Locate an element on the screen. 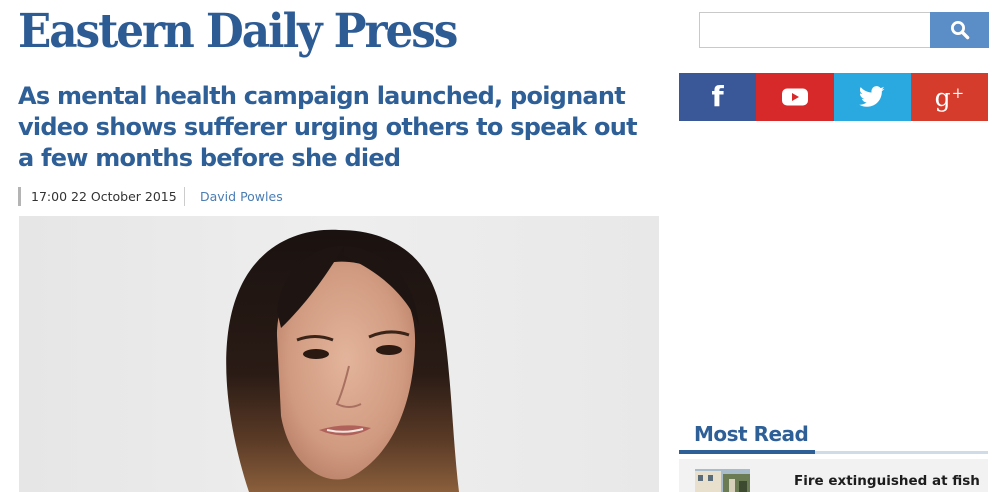 This screenshot has width=1008, height=492. most-read-thumbnail is located at coordinates (722, 480).